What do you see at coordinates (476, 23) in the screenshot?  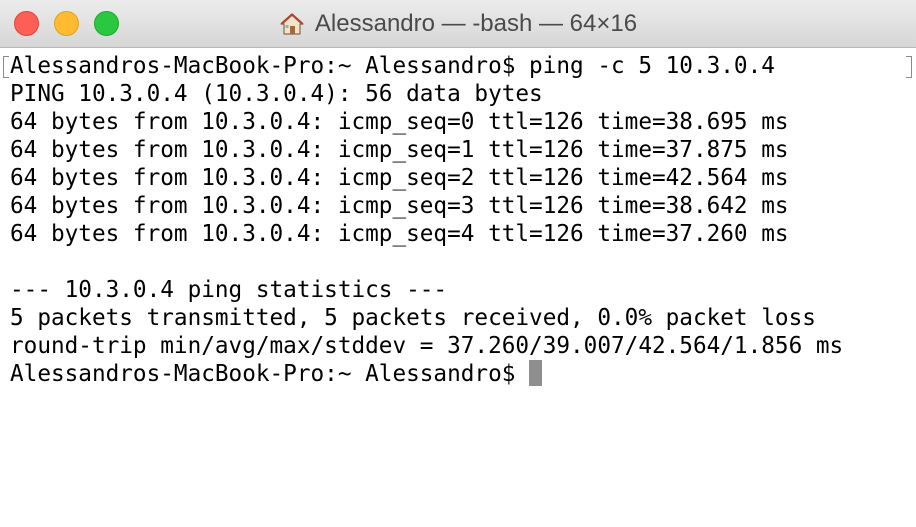 I see `window-title: Alessandro — -bash — 64×16` at bounding box center [476, 23].